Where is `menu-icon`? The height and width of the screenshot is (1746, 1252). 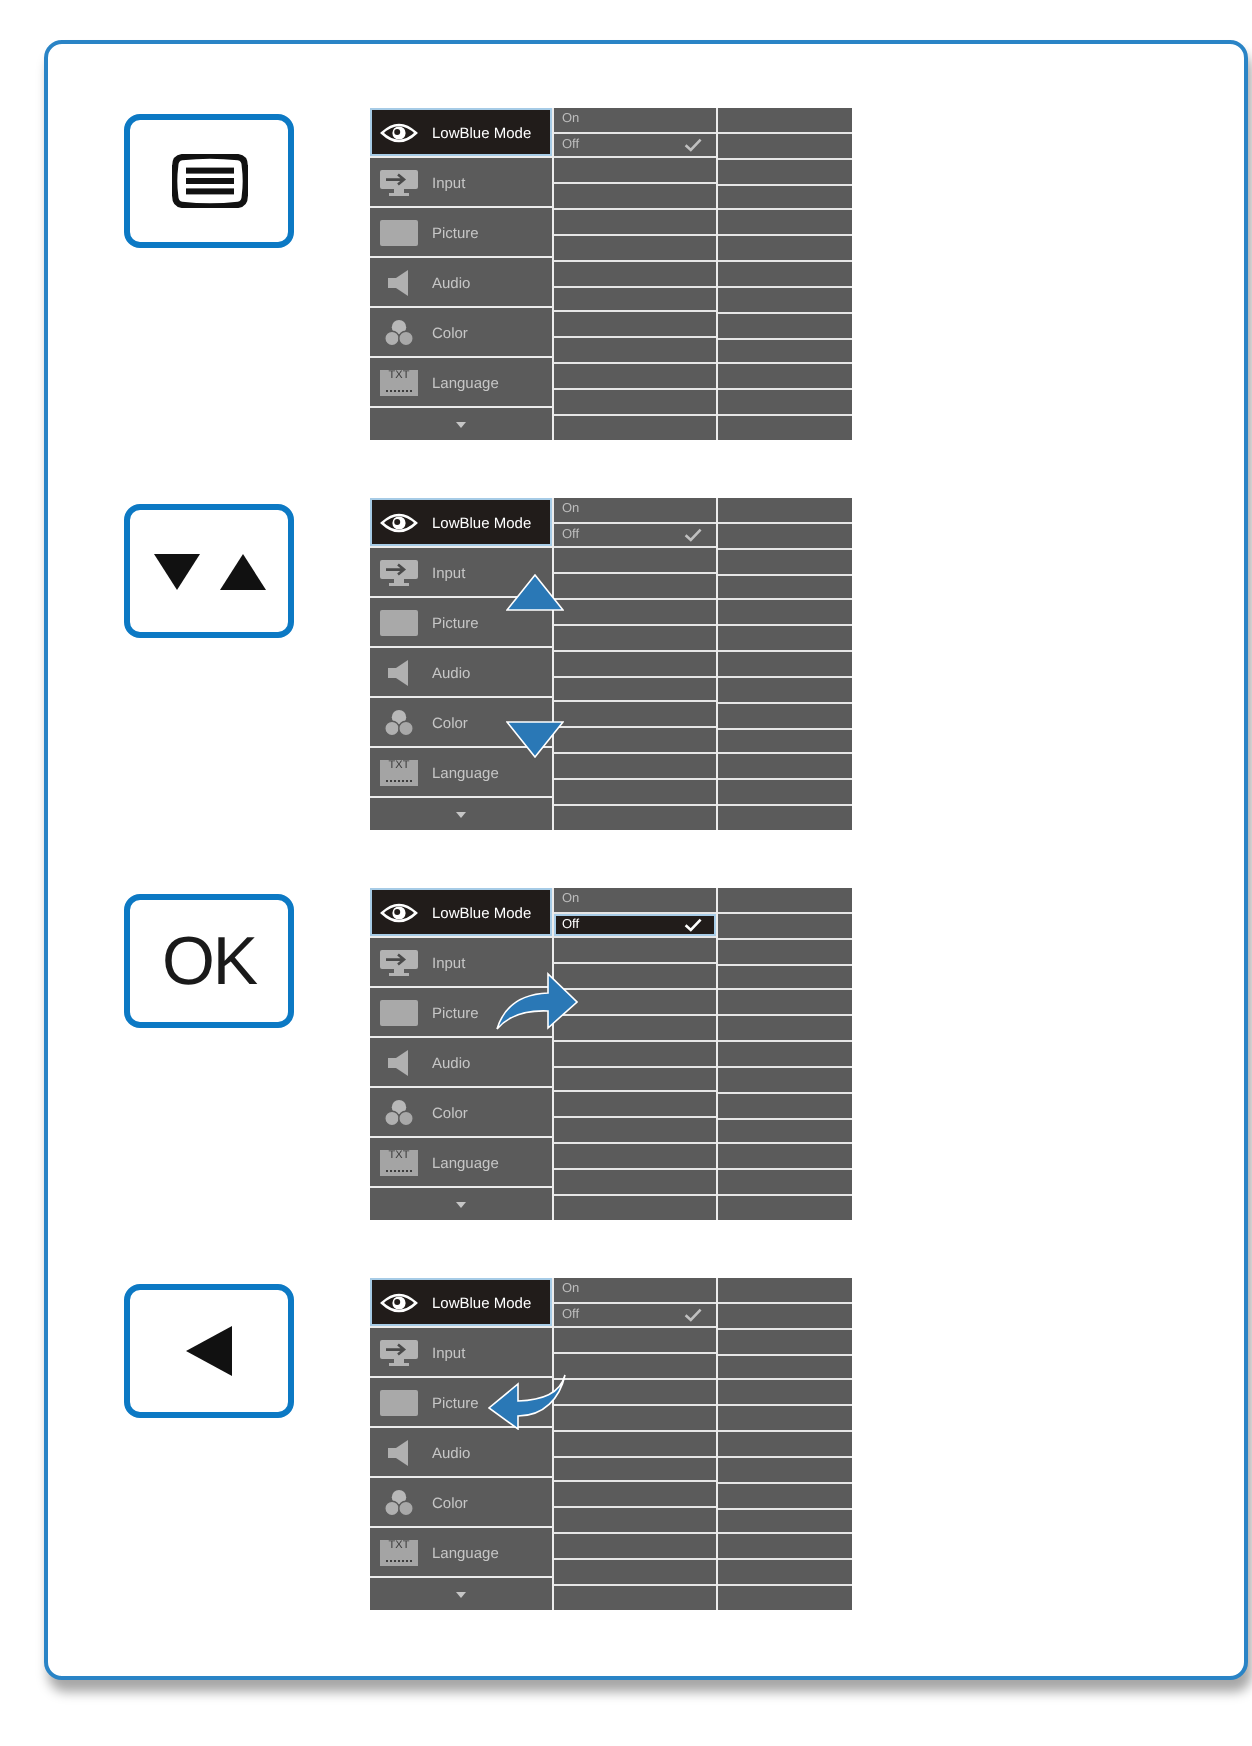
menu-icon is located at coordinates (209, 181).